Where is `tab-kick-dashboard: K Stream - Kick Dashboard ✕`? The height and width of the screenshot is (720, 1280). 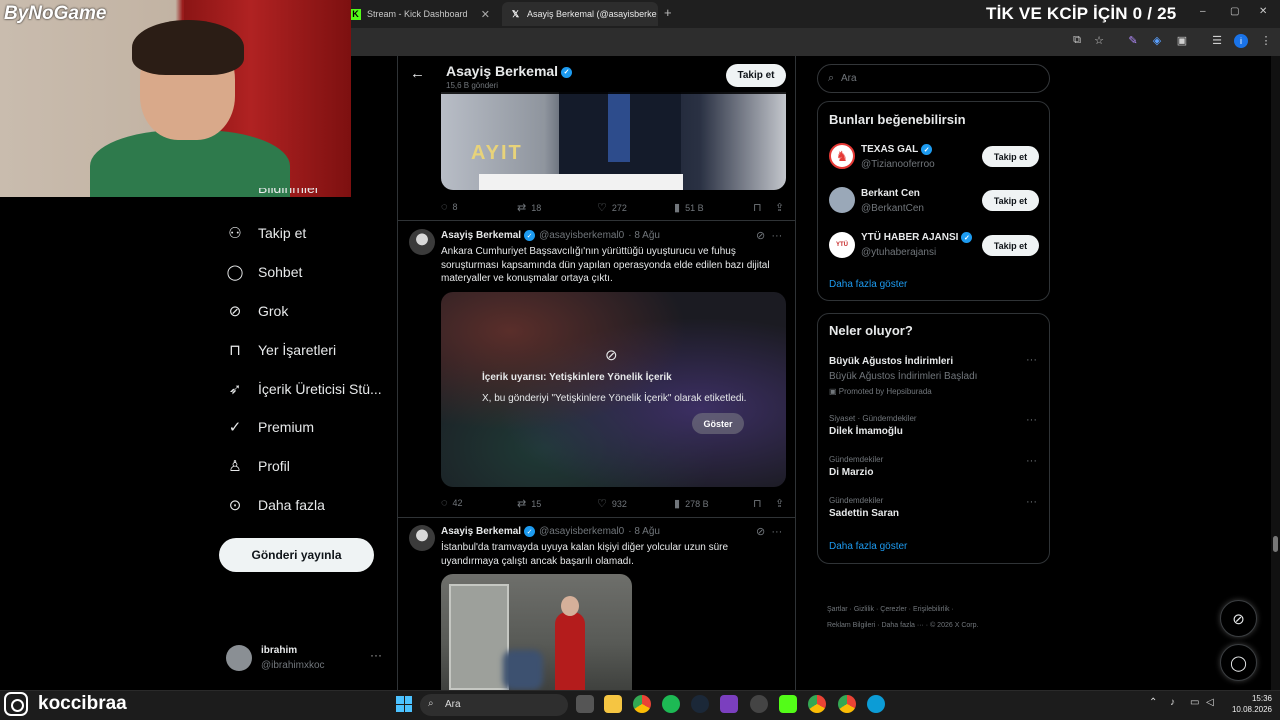 tab-kick-dashboard: K Stream - Kick Dashboard ✕ is located at coordinates (420, 14).